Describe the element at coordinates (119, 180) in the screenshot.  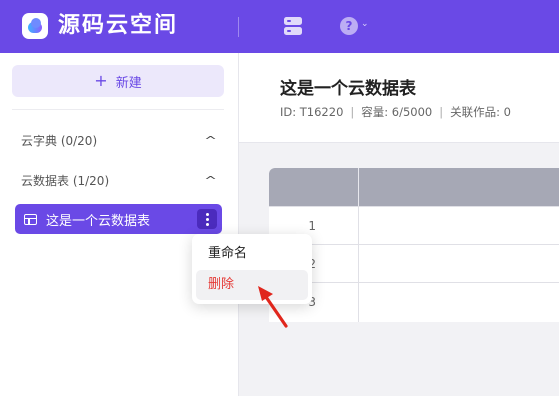
I see `section-cloud-datatable: 云数据表 (1/20) ^` at that location.